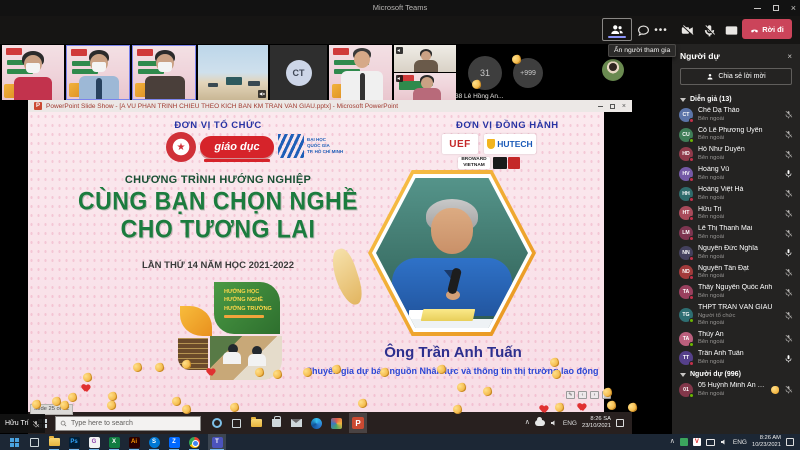 The image size is (800, 450). I want to click on notification-icon, so click(790, 442).